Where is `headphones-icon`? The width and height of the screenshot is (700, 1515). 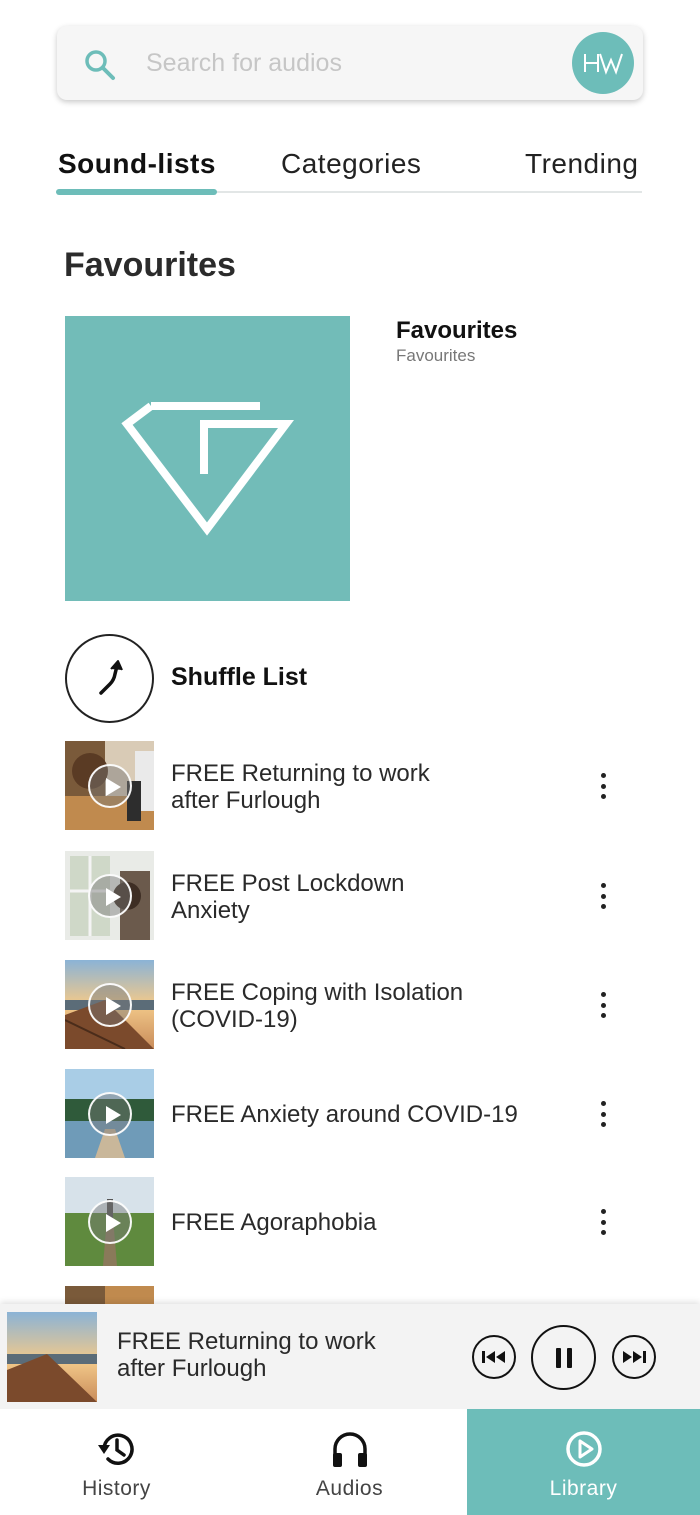 headphones-icon is located at coordinates (349, 1449).